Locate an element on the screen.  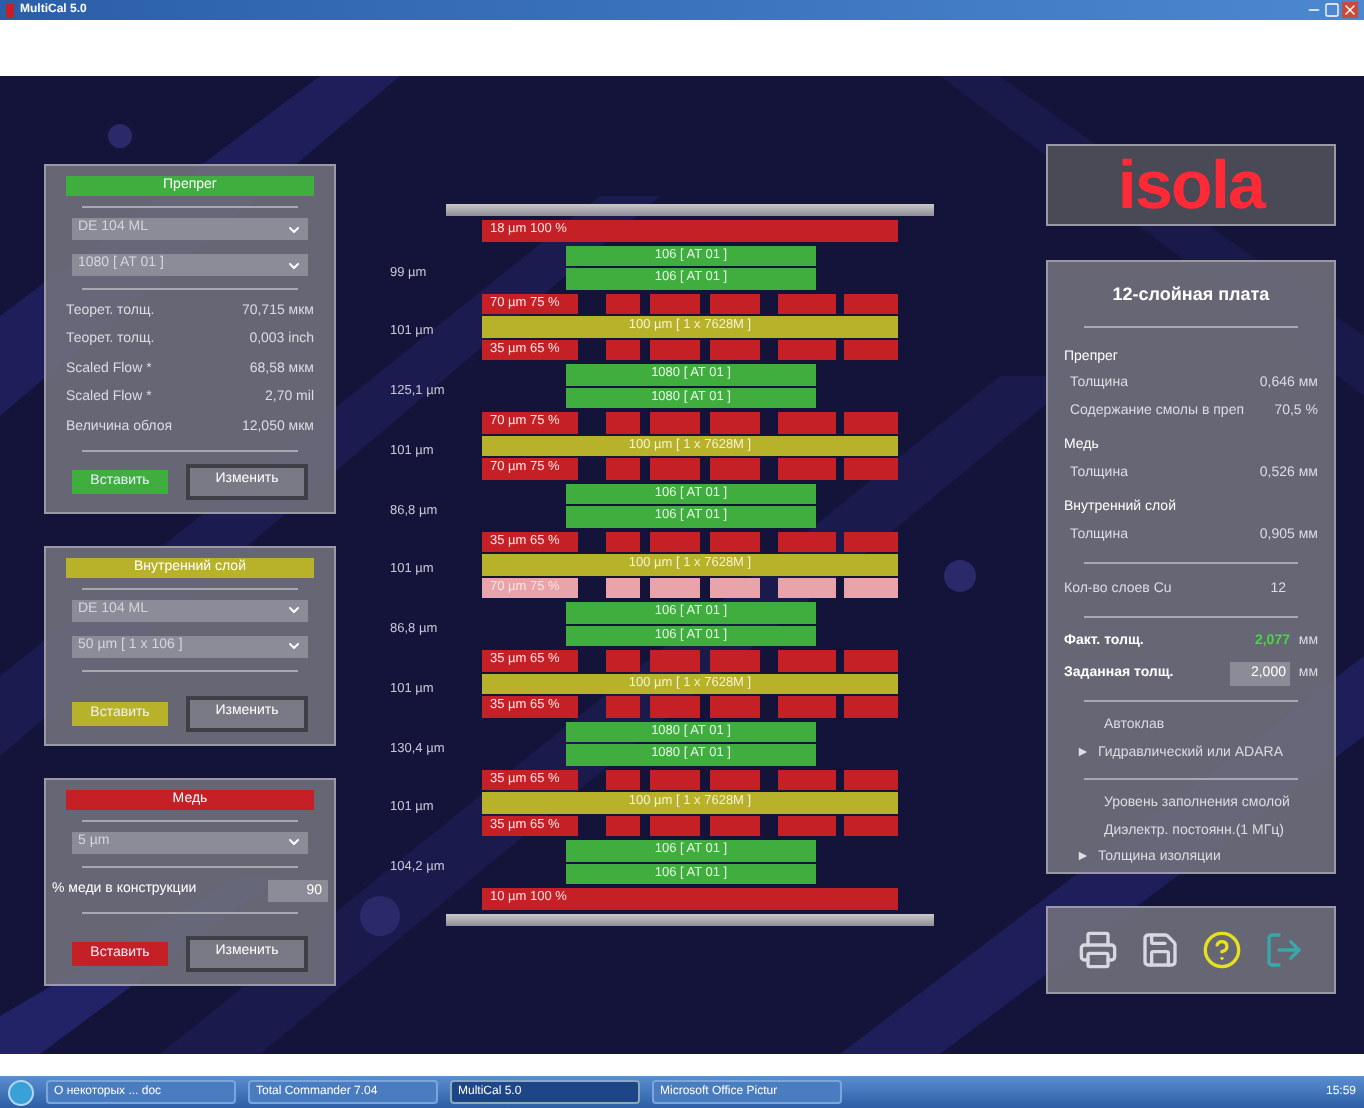
save-button is located at coordinates (1160, 950).